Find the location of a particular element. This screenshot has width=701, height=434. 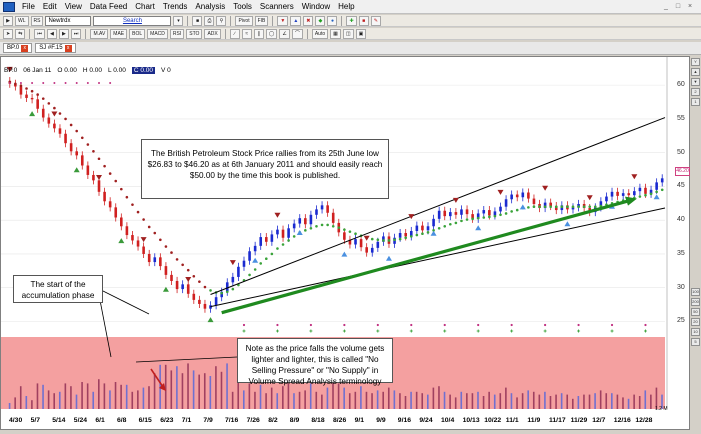

side-scale-button: 50 is located at coordinates (695, 312).